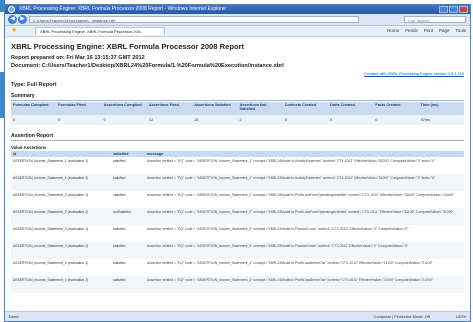 The height and width of the screenshot is (322, 473). What do you see at coordinates (215, 120) in the screenshot?
I see `summary-value: 10` at bounding box center [215, 120].